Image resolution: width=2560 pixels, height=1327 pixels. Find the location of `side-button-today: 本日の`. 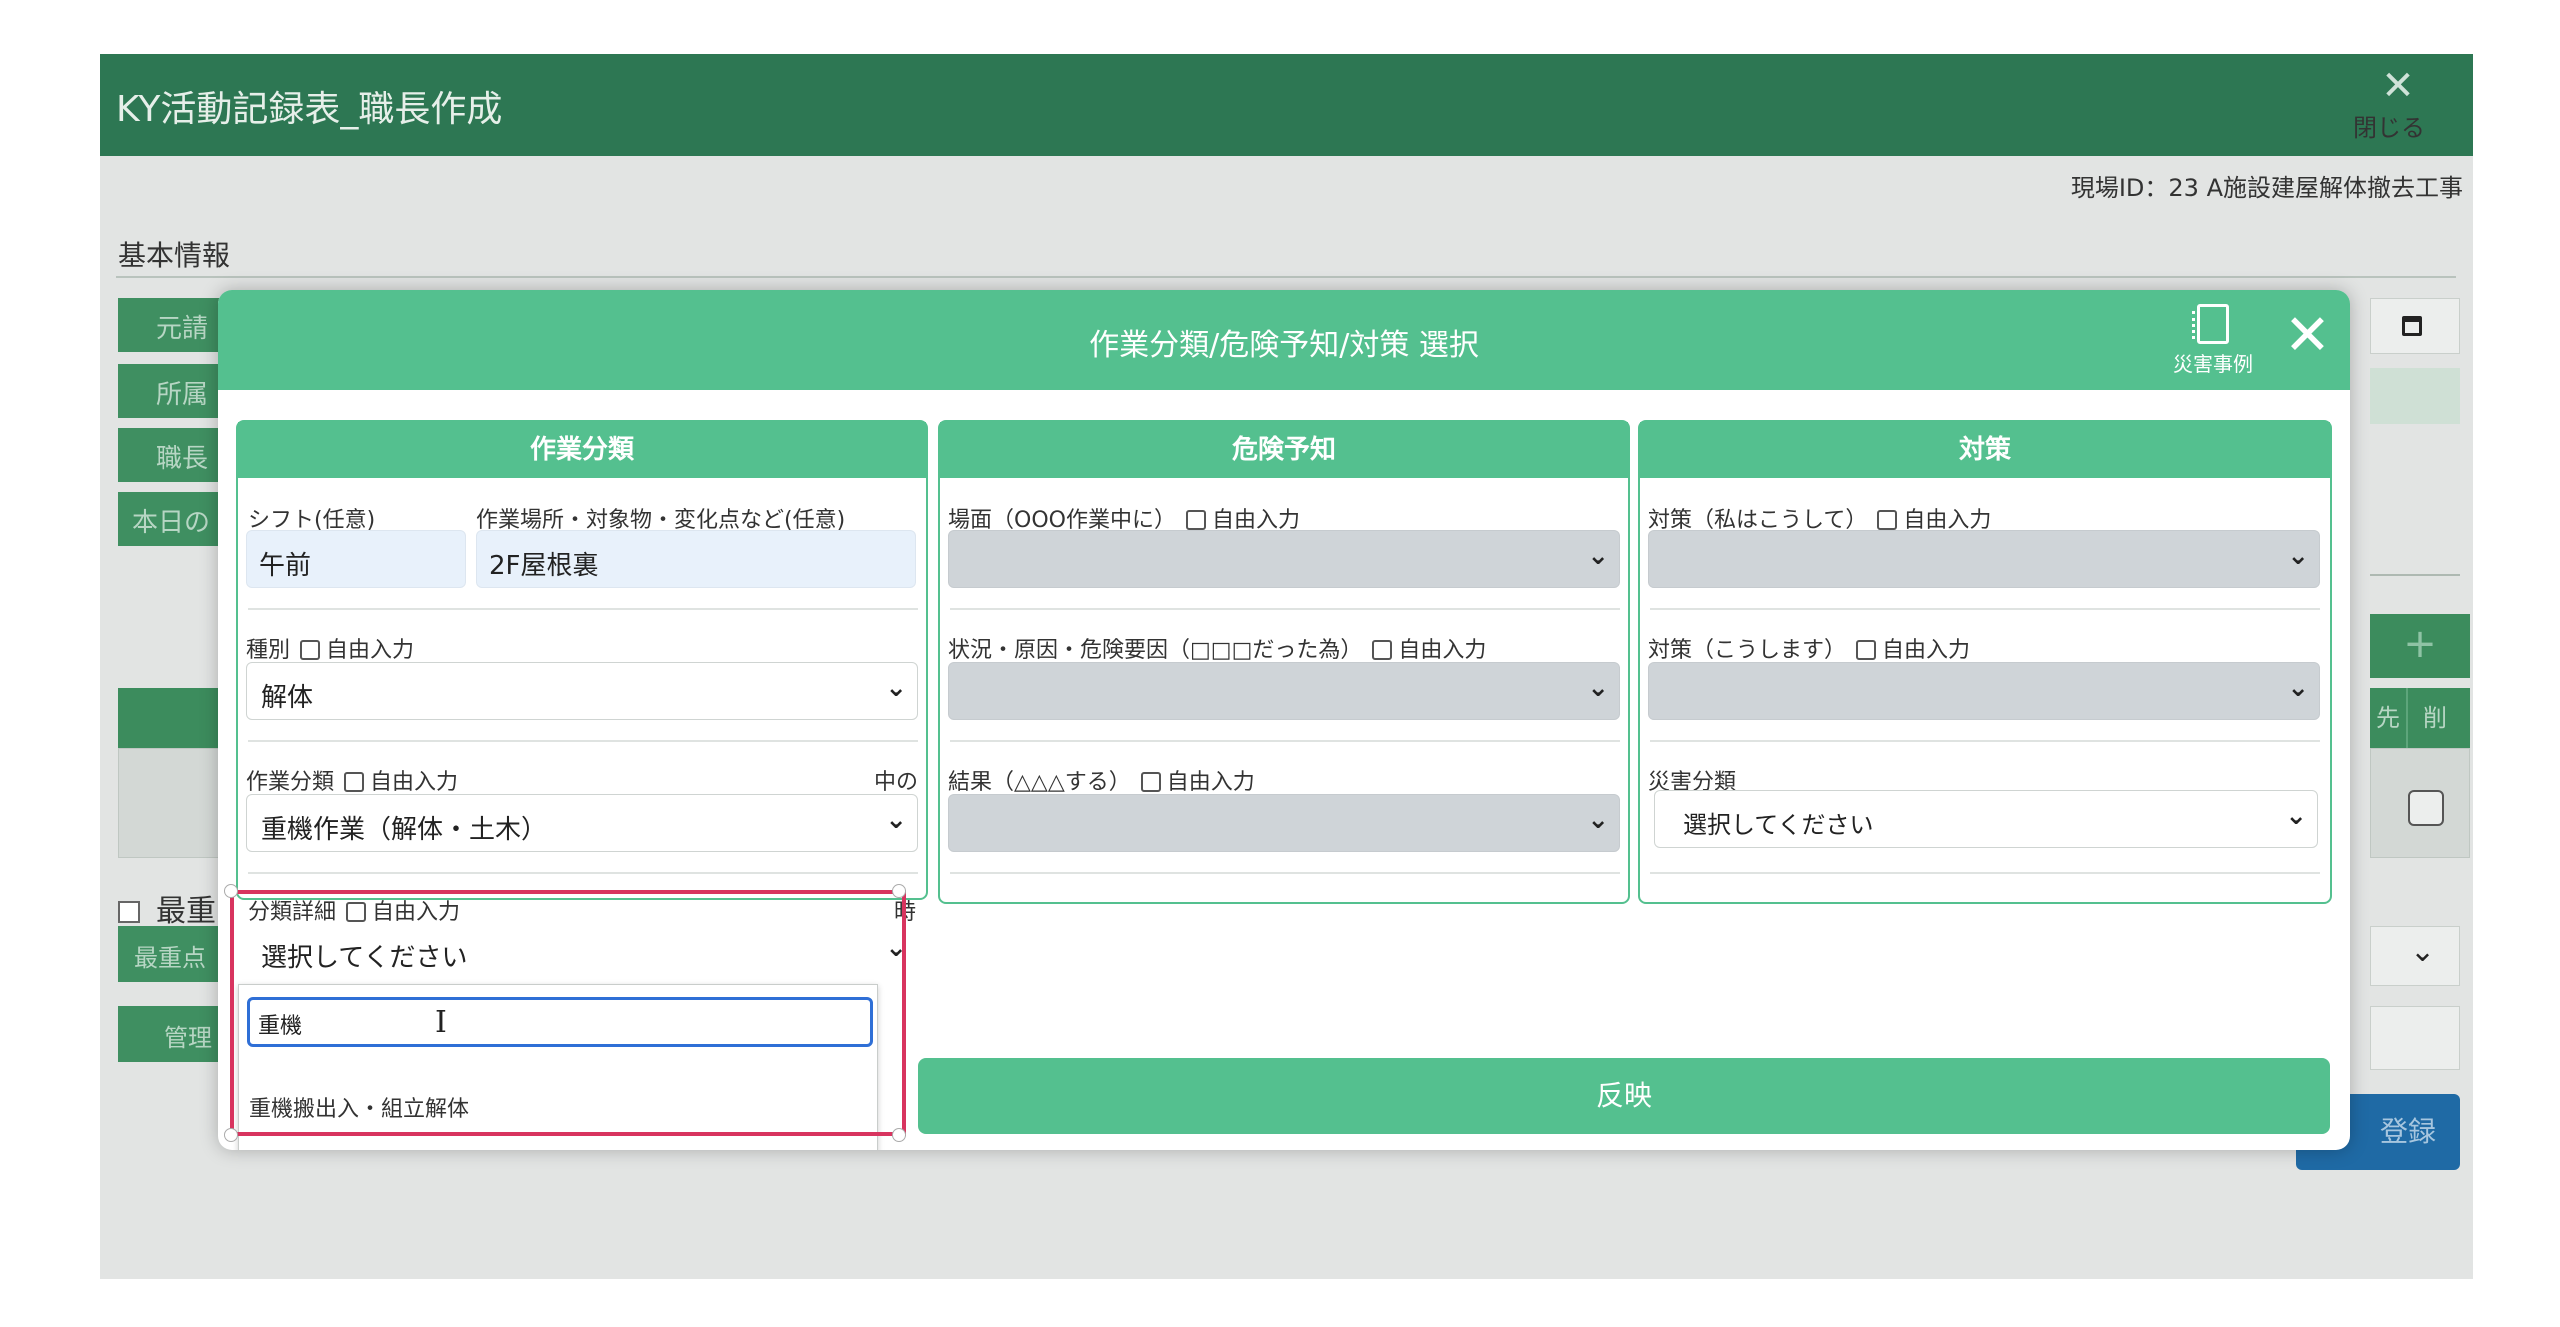

side-button-today: 本日の is located at coordinates (173, 519).